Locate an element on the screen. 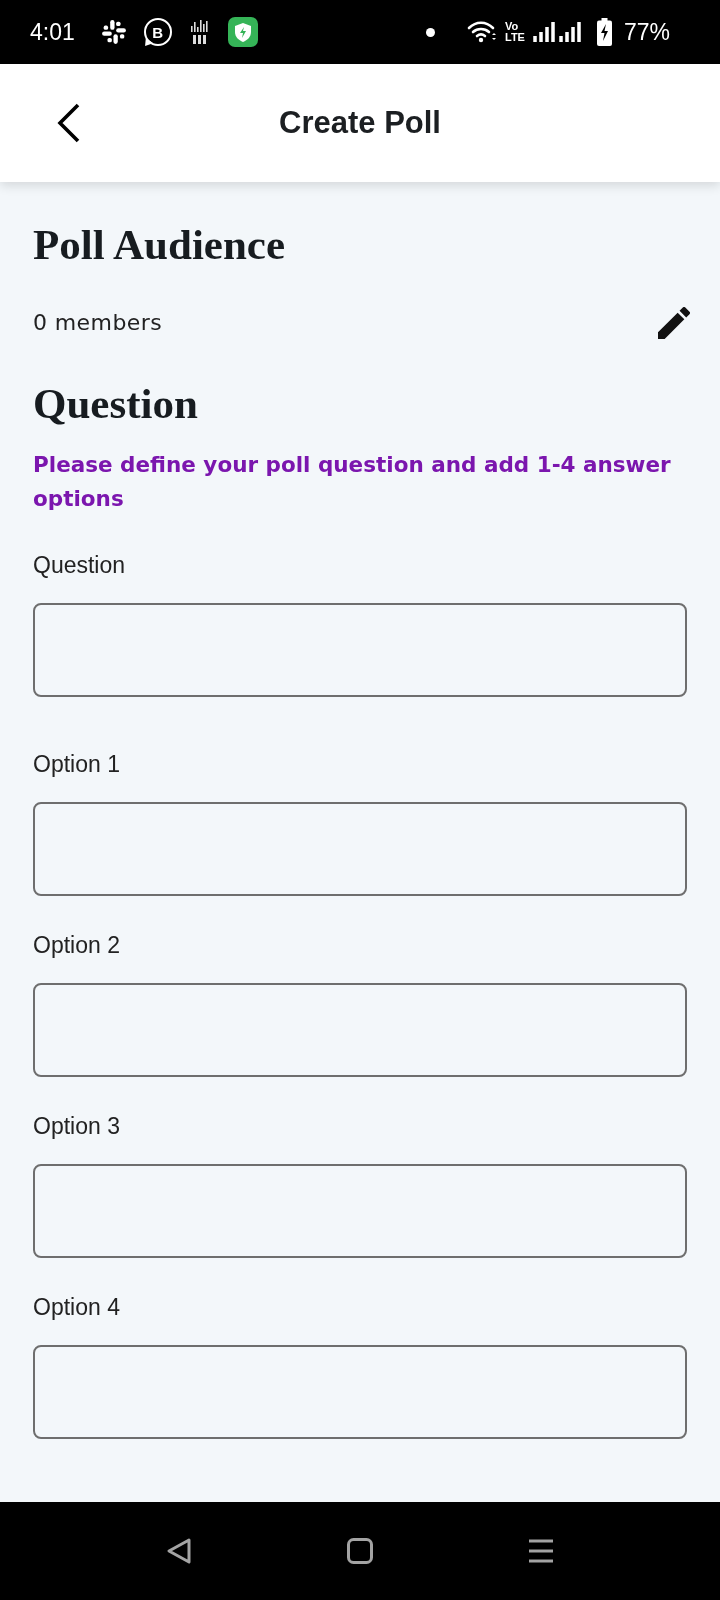  shield-bolt-icon is located at coordinates (242, 32).